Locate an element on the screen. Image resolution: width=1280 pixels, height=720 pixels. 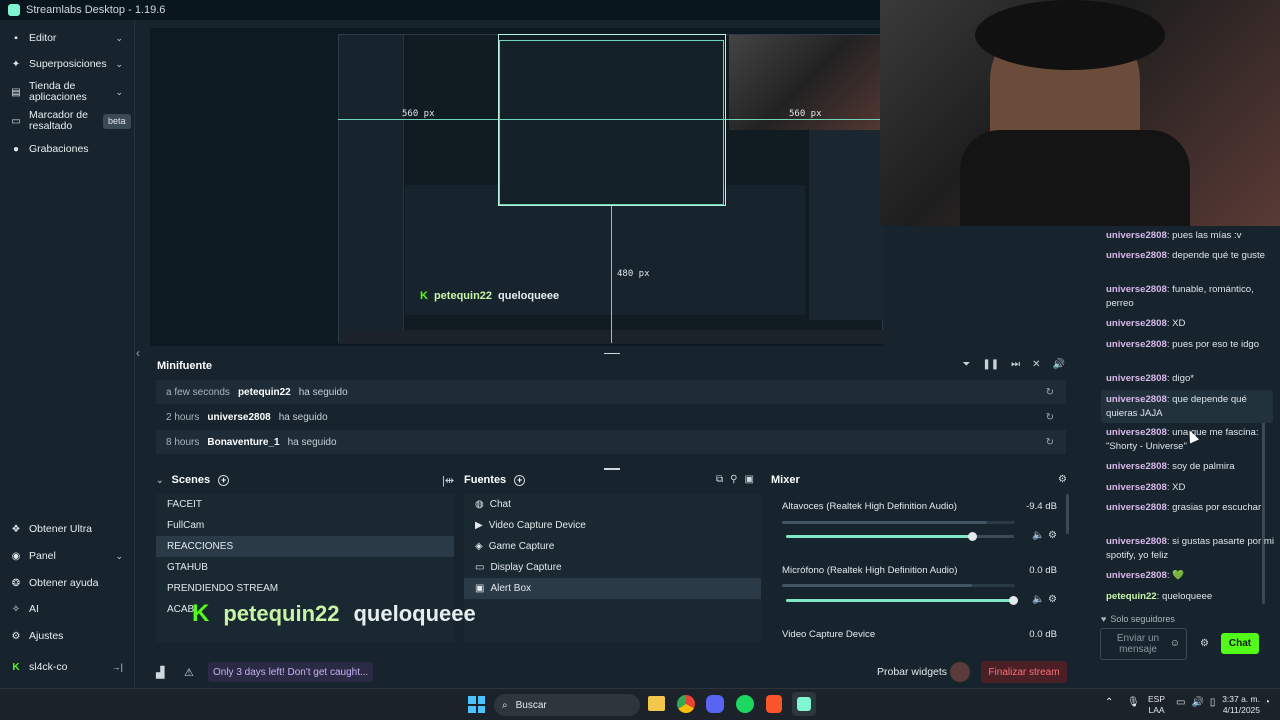
emoji-icon: ☺ is located at coordinates (1175, 643).